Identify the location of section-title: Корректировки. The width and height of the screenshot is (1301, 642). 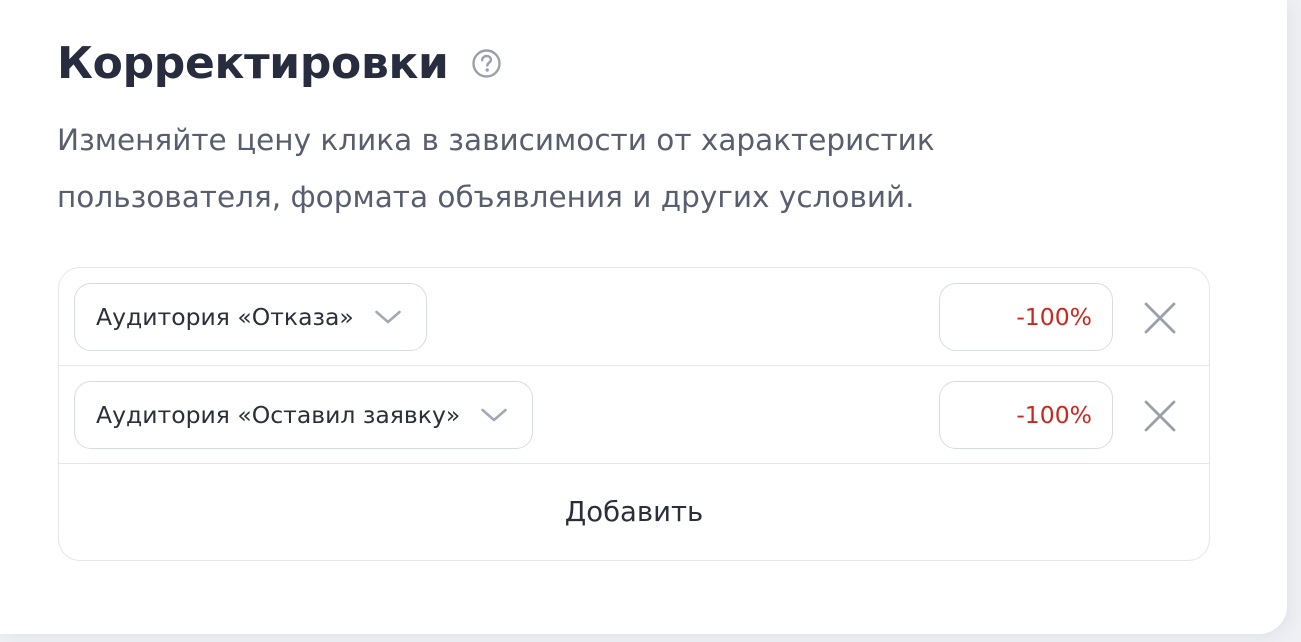
(253, 63).